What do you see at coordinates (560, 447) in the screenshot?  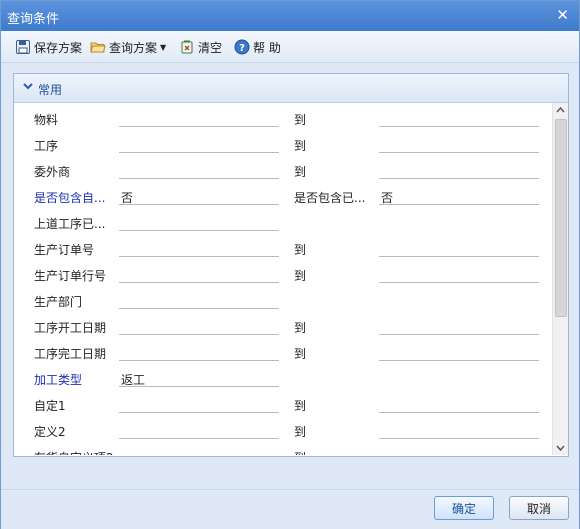 I see `scroll-down-arrow-icon` at bounding box center [560, 447].